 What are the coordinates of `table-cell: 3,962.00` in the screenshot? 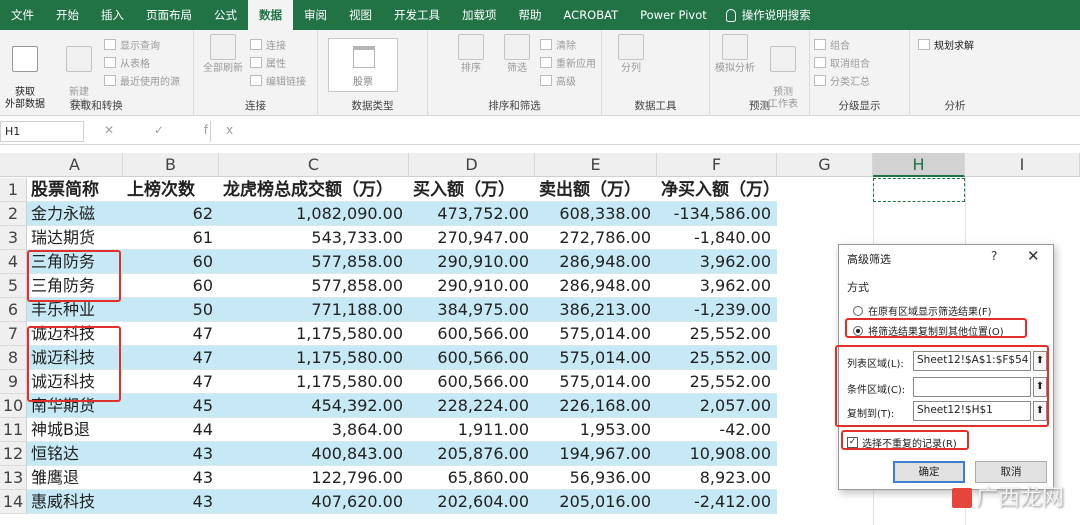 It's located at (717, 262).